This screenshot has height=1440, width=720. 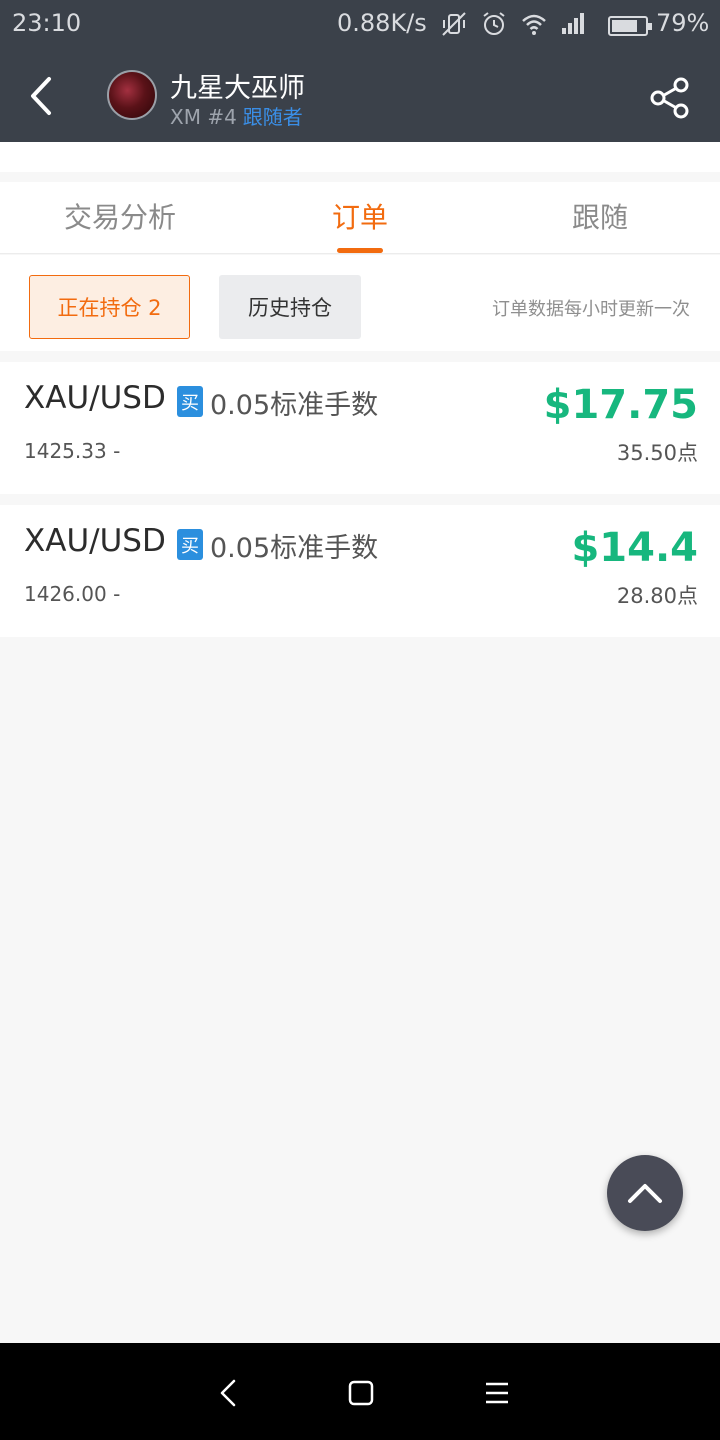 I want to click on order-profit: $17.75, so click(x=620, y=405).